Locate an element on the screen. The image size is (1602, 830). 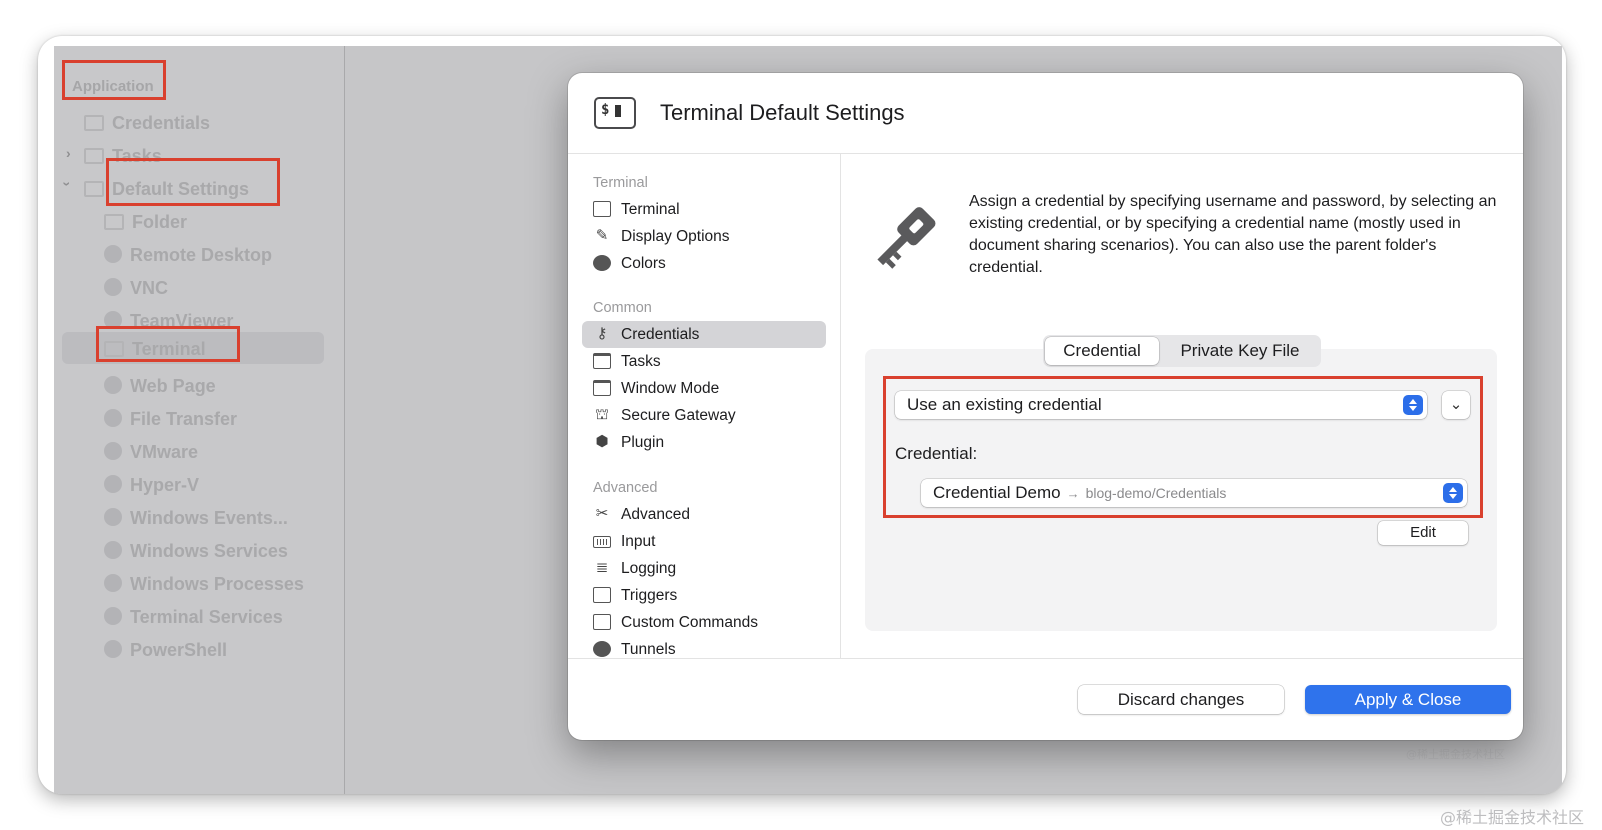
watermark-inner: @稀土掘金技术社区 is located at coordinates (1455, 754).